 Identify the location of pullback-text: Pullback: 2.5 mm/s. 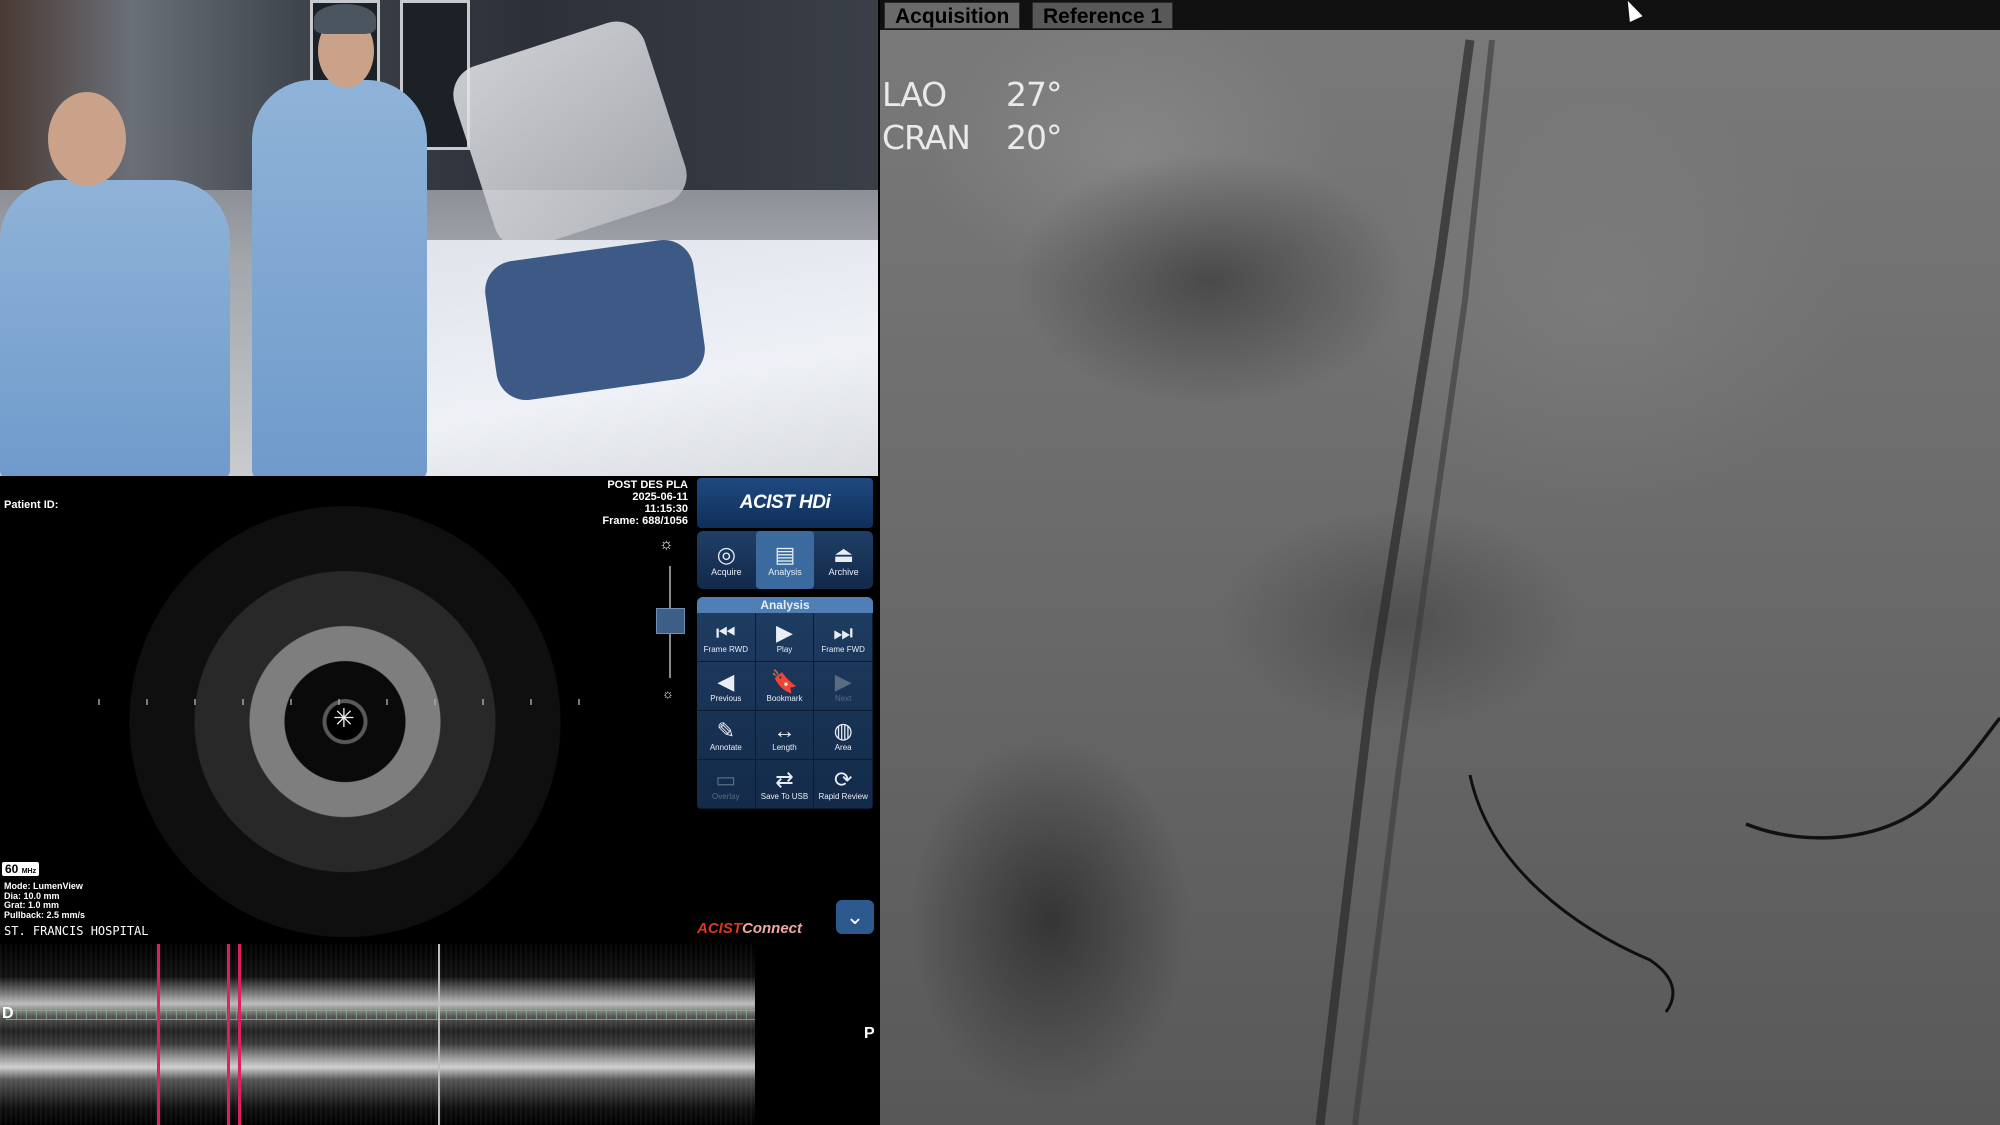
(45, 914).